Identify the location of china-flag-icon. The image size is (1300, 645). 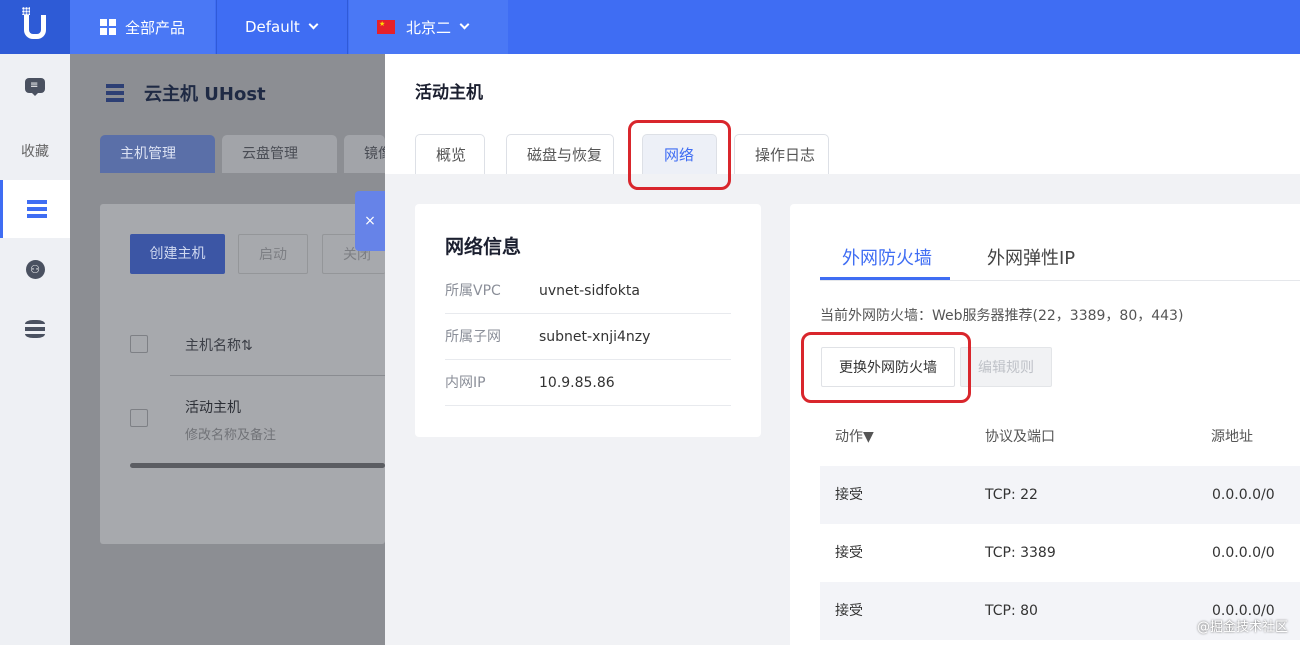
(386, 27).